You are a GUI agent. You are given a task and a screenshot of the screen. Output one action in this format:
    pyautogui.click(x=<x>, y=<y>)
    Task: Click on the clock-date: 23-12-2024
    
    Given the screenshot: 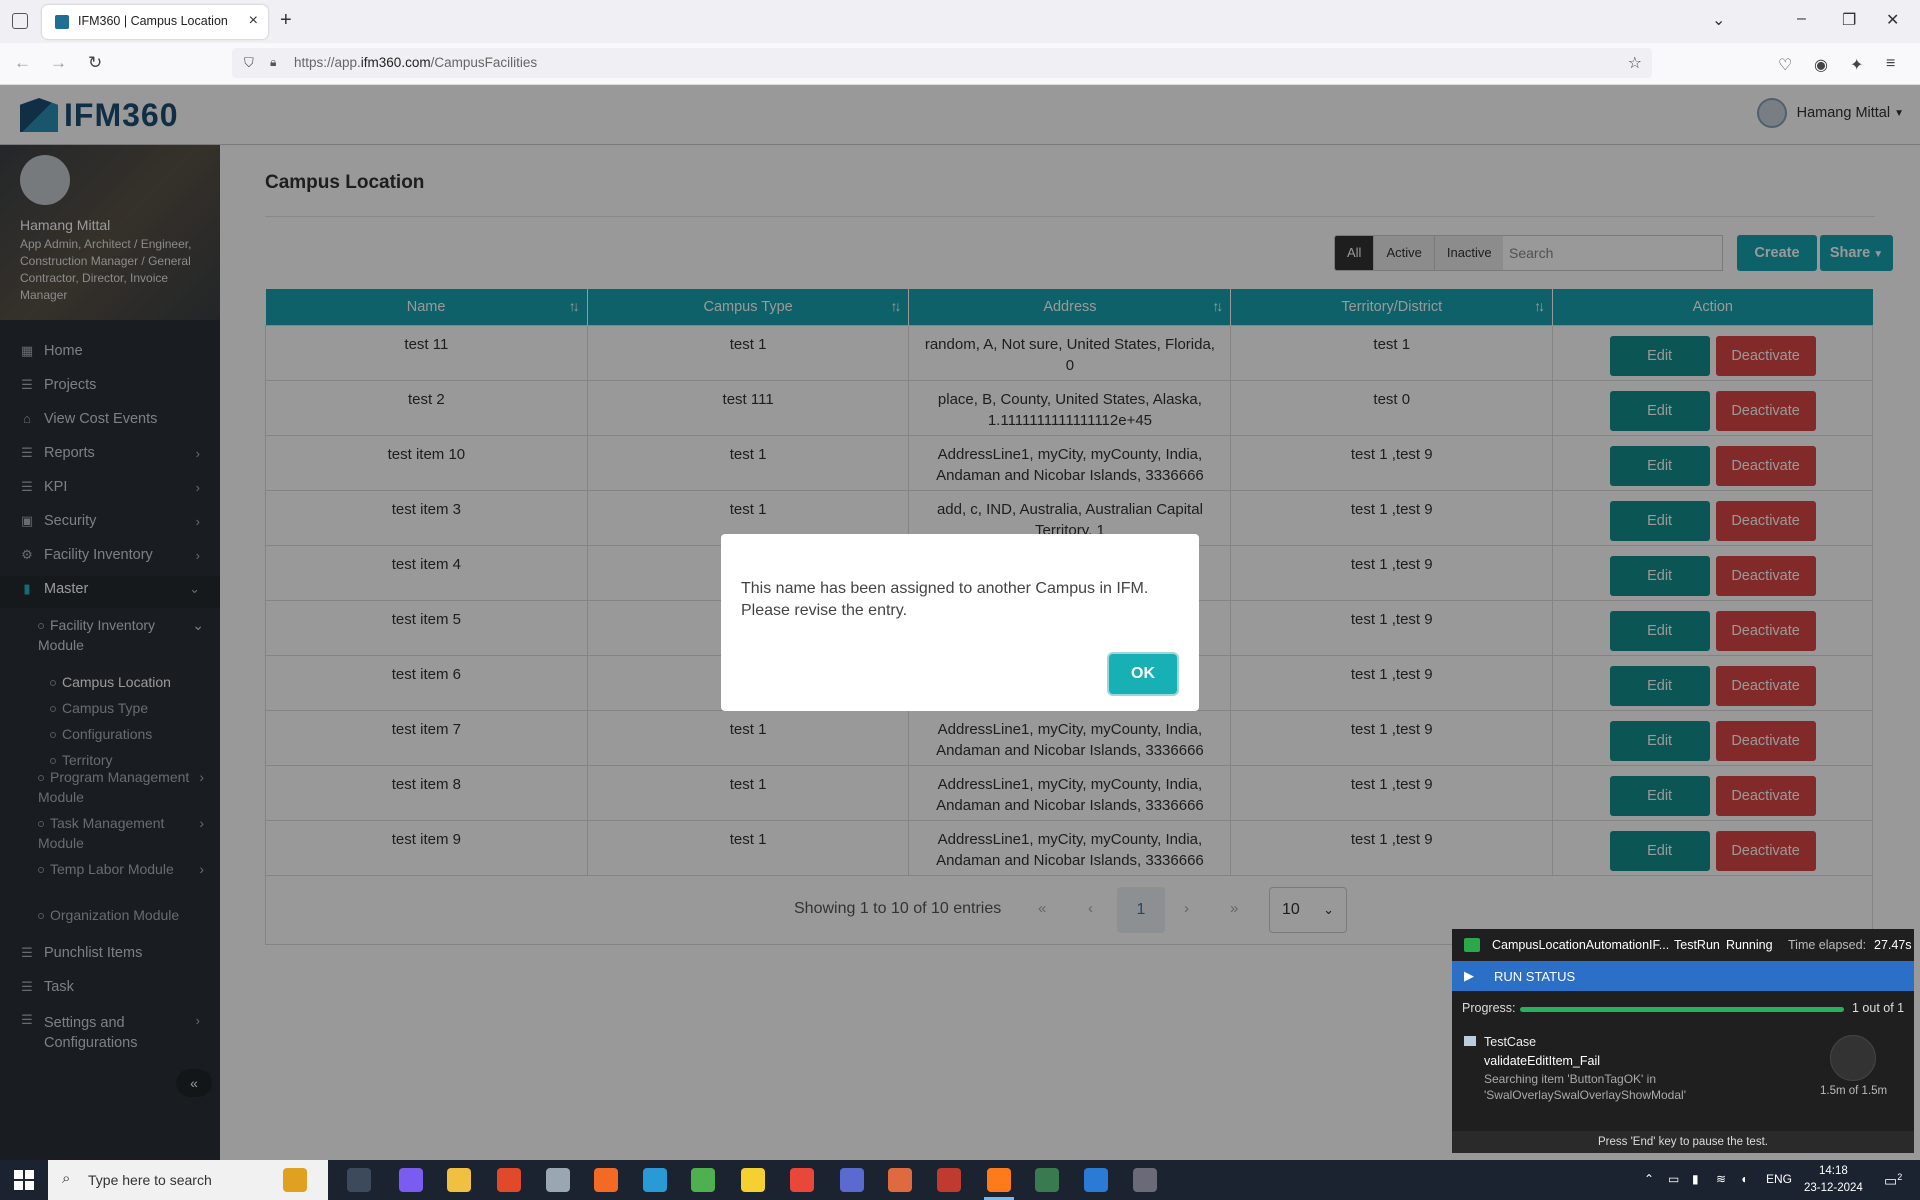 What is the action you would take?
    pyautogui.click(x=1833, y=1188)
    